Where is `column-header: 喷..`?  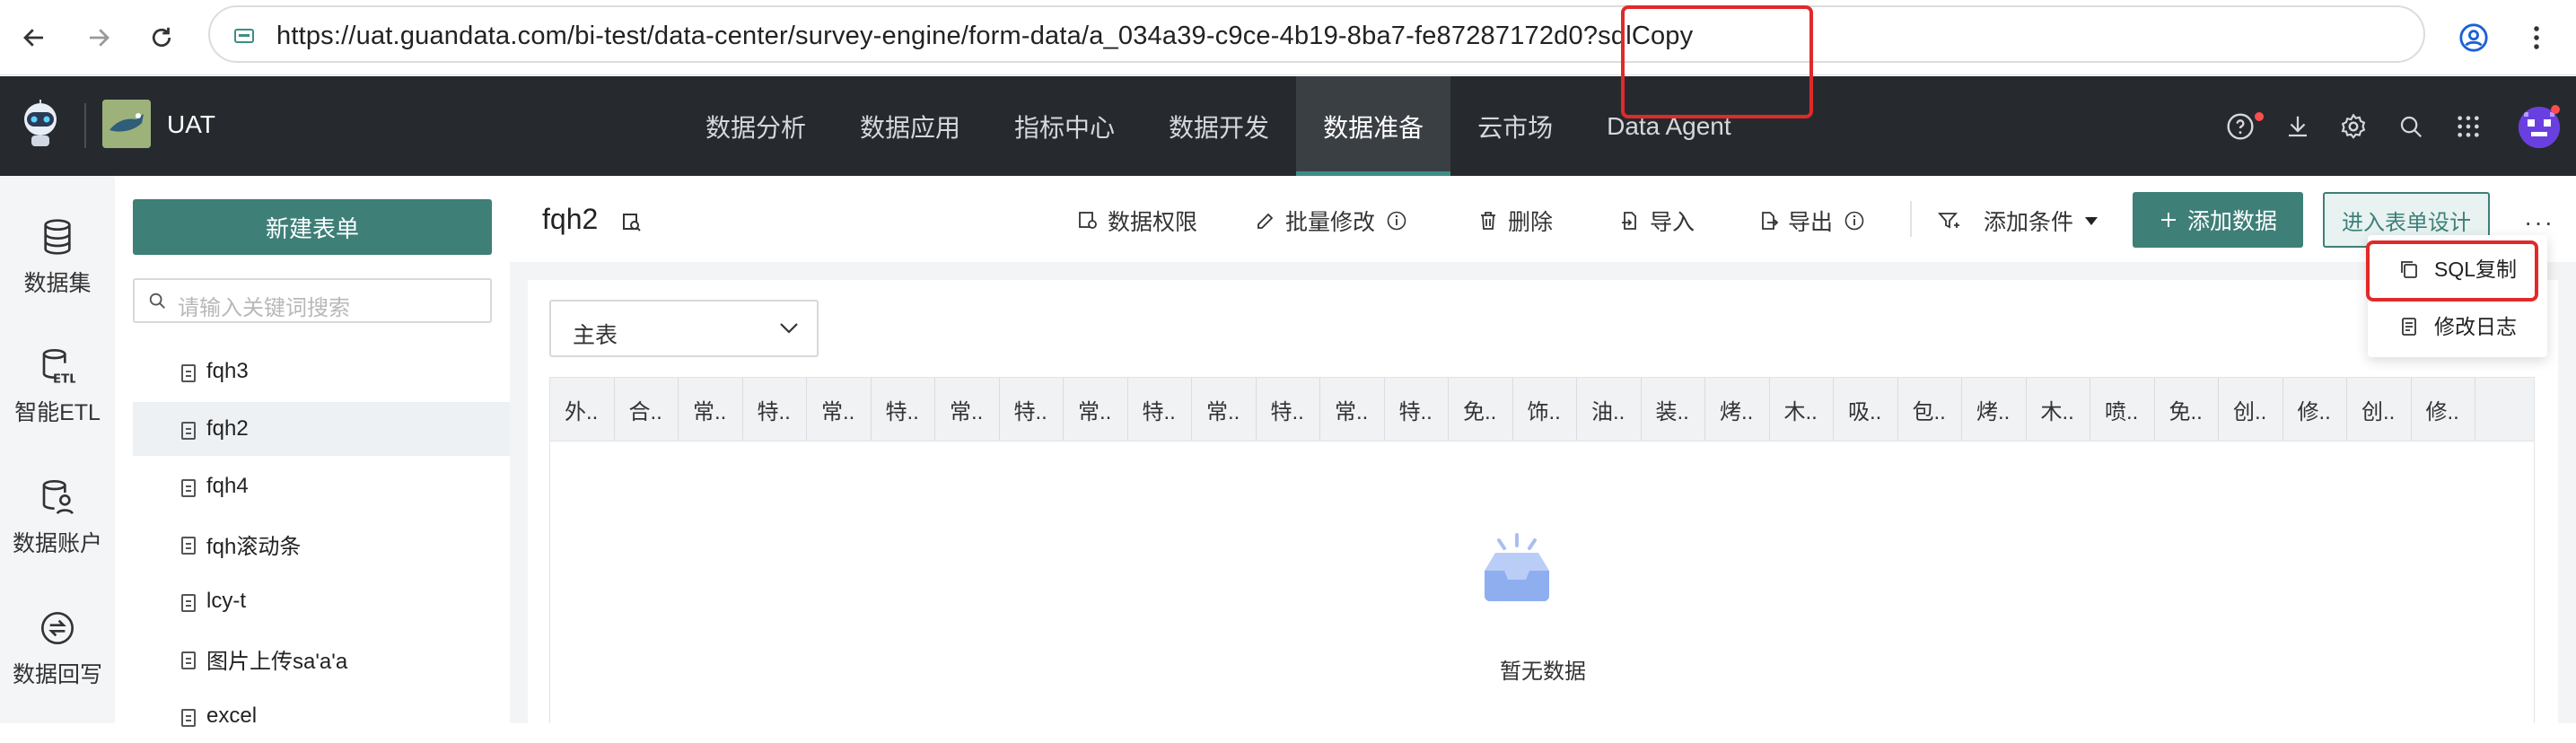 column-header: 喷.. is located at coordinates (2122, 409).